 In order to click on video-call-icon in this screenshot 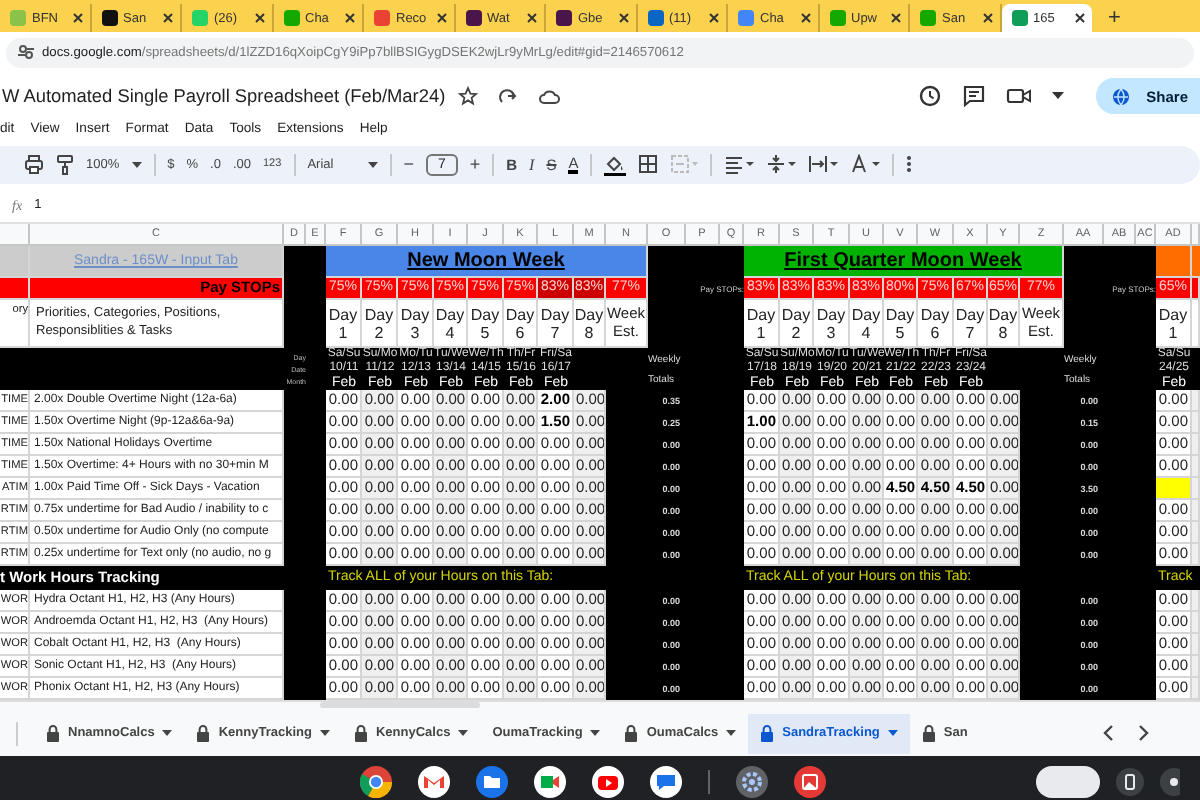, I will do `click(550, 781)`.